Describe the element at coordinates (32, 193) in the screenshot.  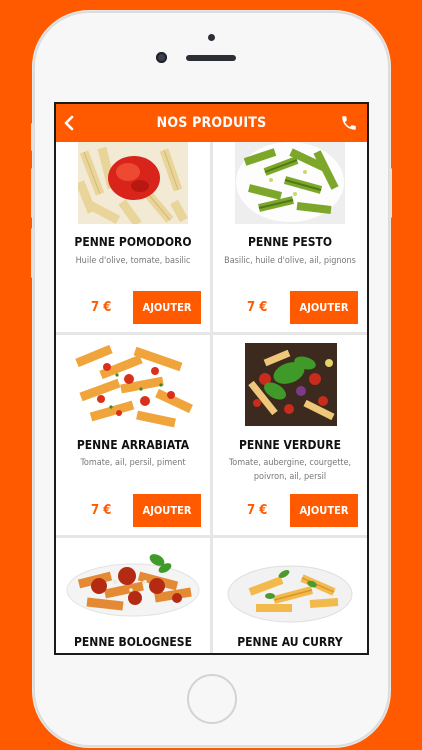
I see `volume-up-button` at that location.